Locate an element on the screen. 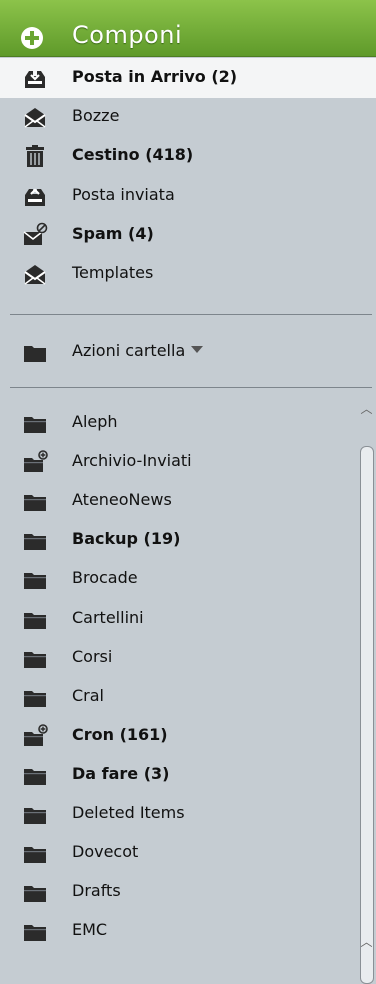  folder-label: EMC is located at coordinates (90, 930).